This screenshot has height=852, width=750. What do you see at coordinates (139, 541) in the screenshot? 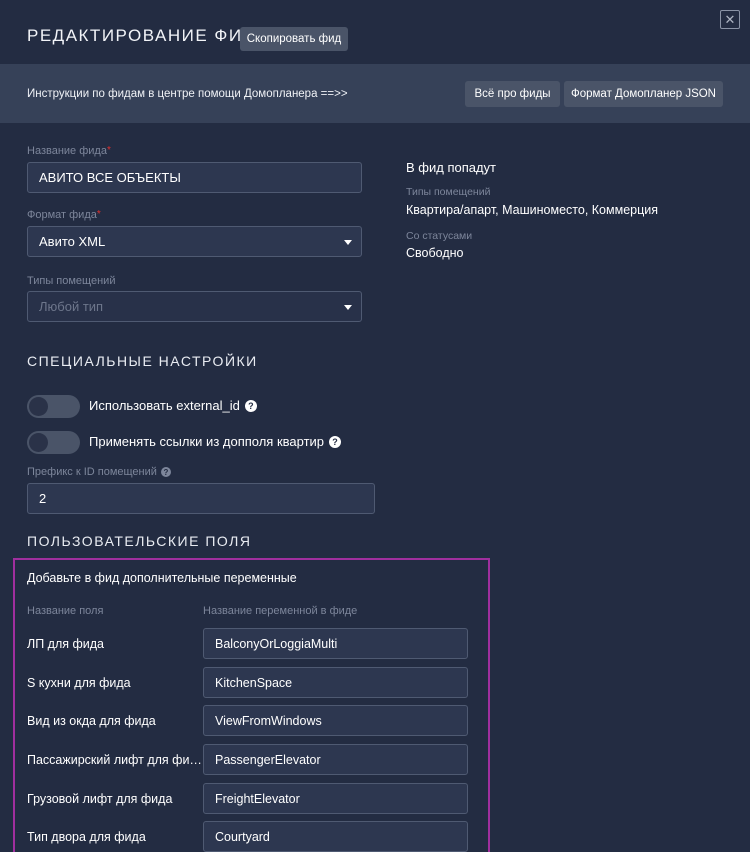
I see `custom-fields-title: ПОЛЬЗОВАТЕЛЬСКИЕ ПОЛЯ` at bounding box center [139, 541].